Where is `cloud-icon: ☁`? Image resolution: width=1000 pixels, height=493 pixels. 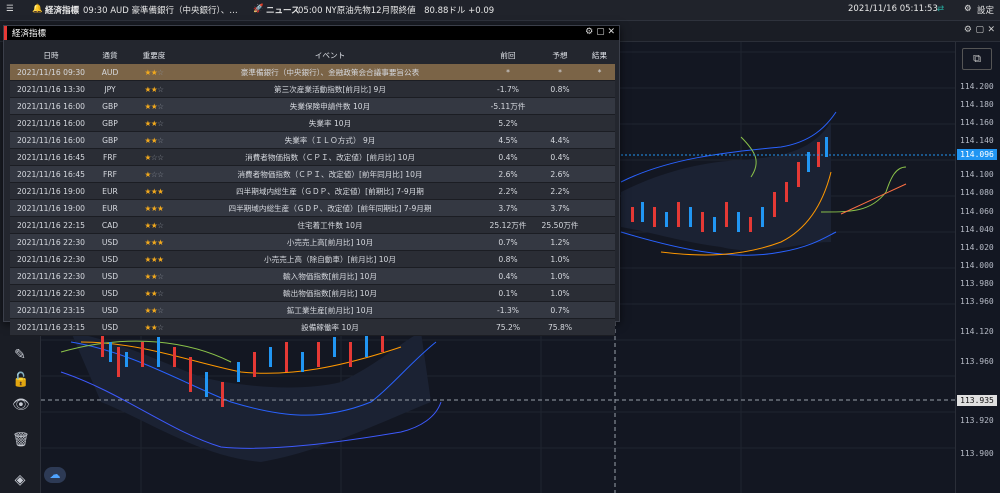 cloud-icon: ☁ is located at coordinates (55, 475).